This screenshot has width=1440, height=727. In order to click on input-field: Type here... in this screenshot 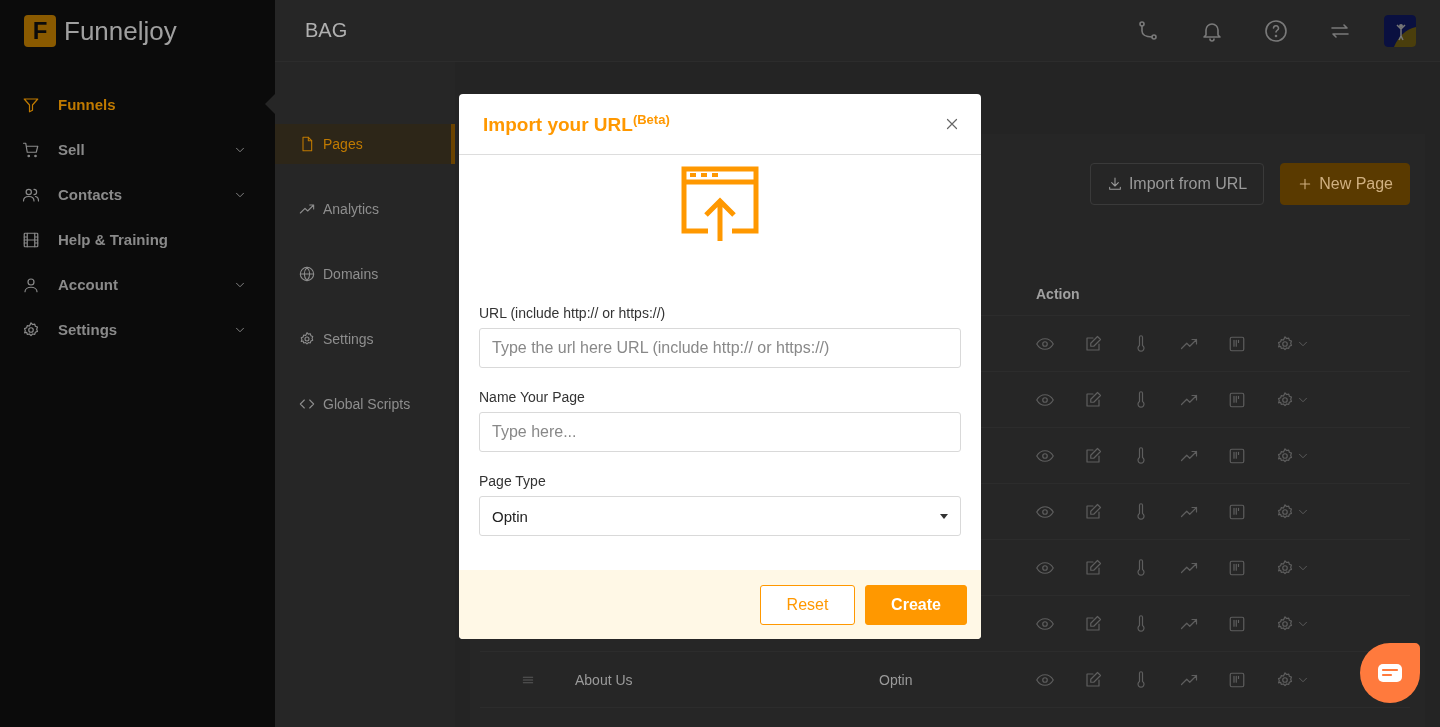, I will do `click(720, 432)`.